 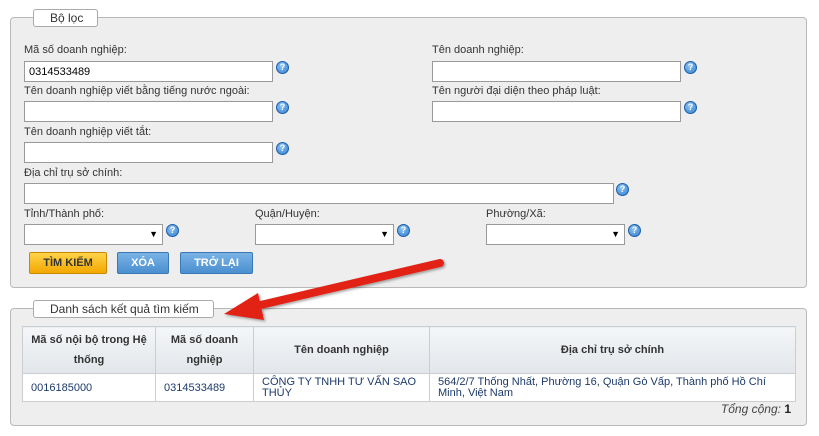 What do you see at coordinates (148, 152) in the screenshot?
I see `short-name-input` at bounding box center [148, 152].